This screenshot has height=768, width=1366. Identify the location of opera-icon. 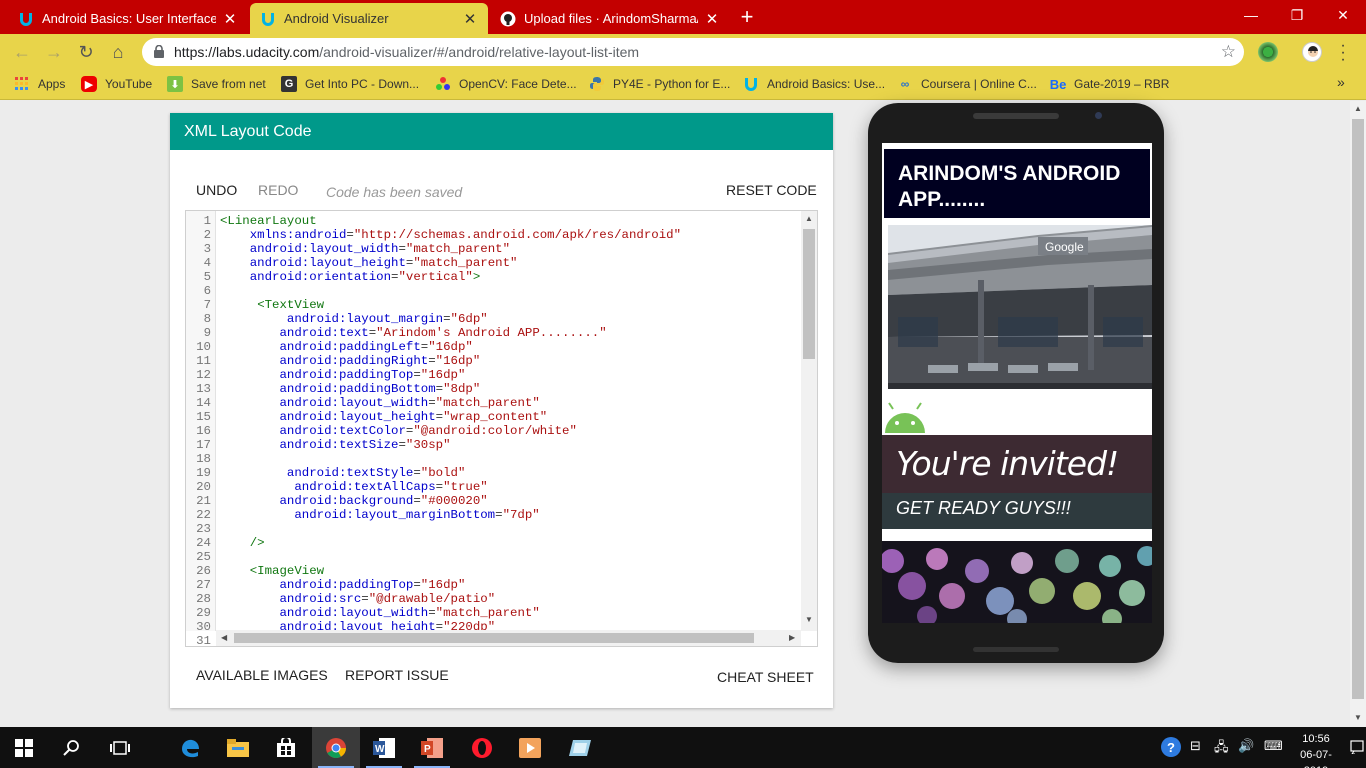
(482, 747).